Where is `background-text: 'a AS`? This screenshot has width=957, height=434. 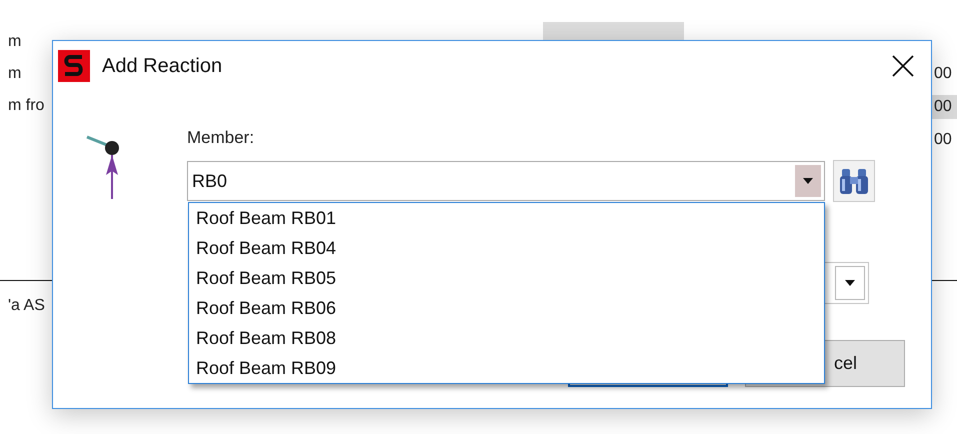 background-text: 'a AS is located at coordinates (26, 306).